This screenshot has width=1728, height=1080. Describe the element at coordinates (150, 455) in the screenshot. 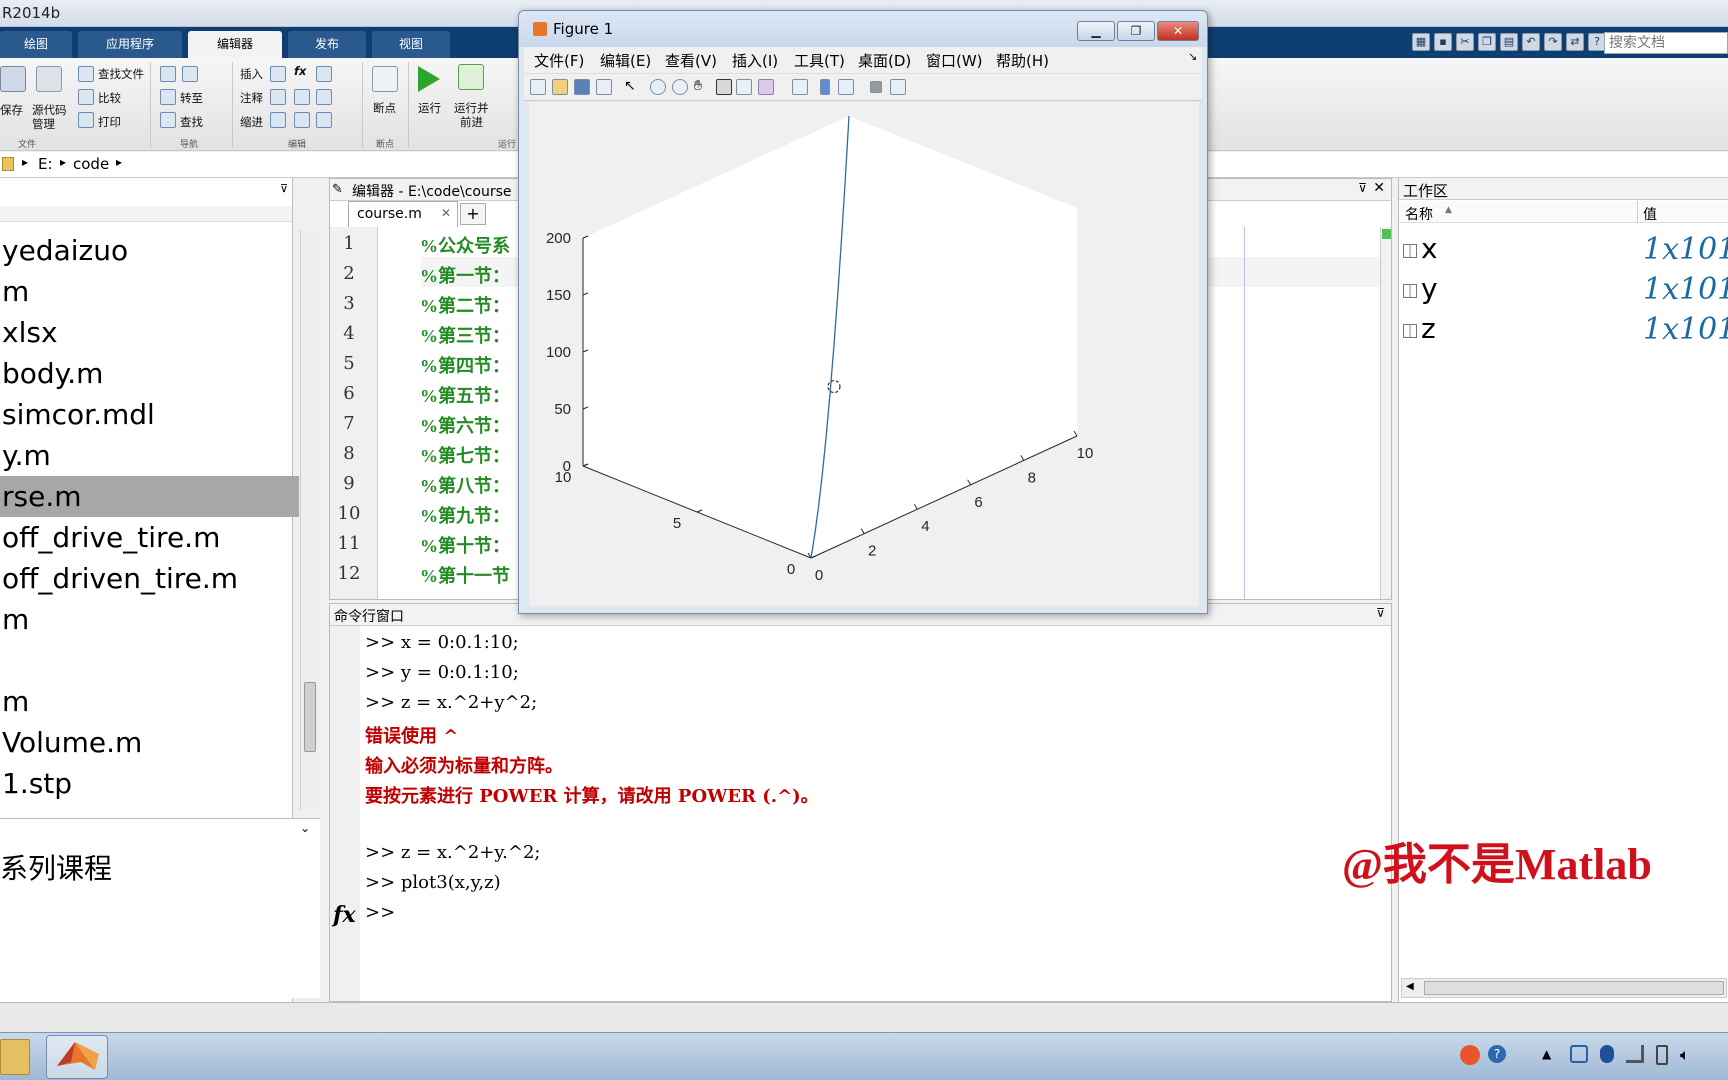

I see `file-list-item: y.m` at that location.